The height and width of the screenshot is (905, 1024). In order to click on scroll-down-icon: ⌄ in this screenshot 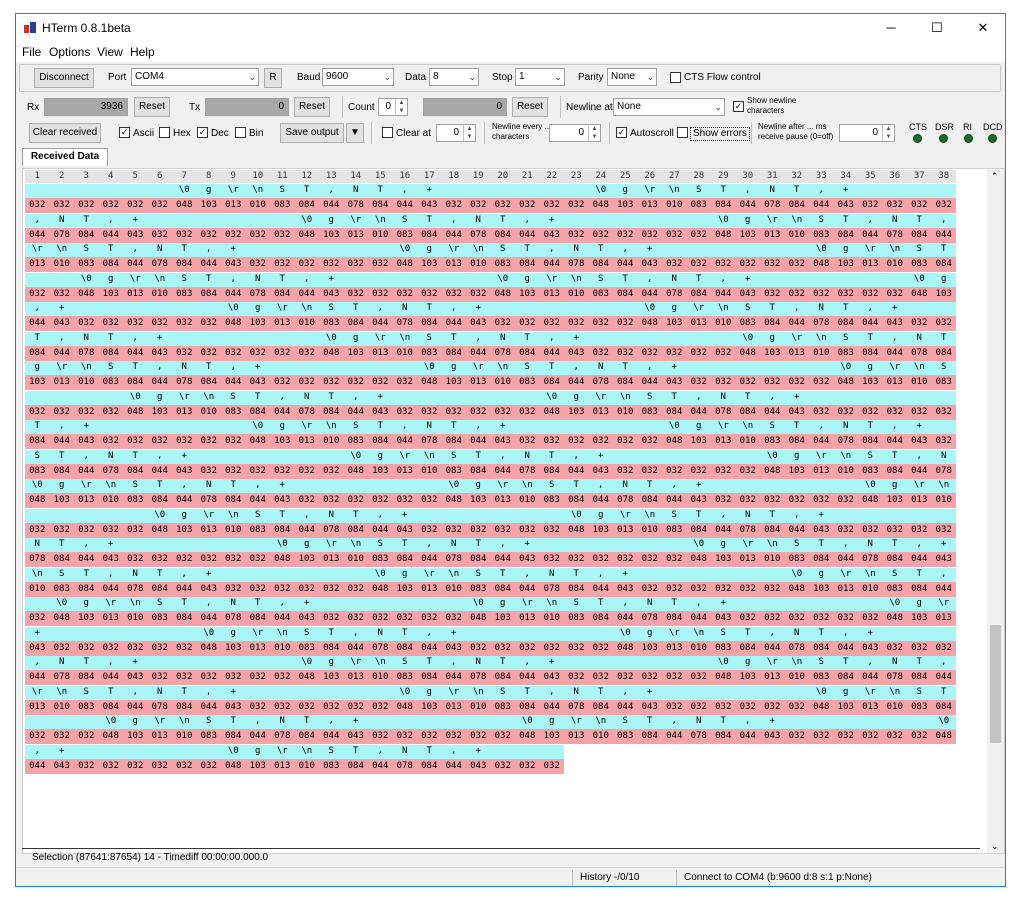, I will do `click(995, 846)`.